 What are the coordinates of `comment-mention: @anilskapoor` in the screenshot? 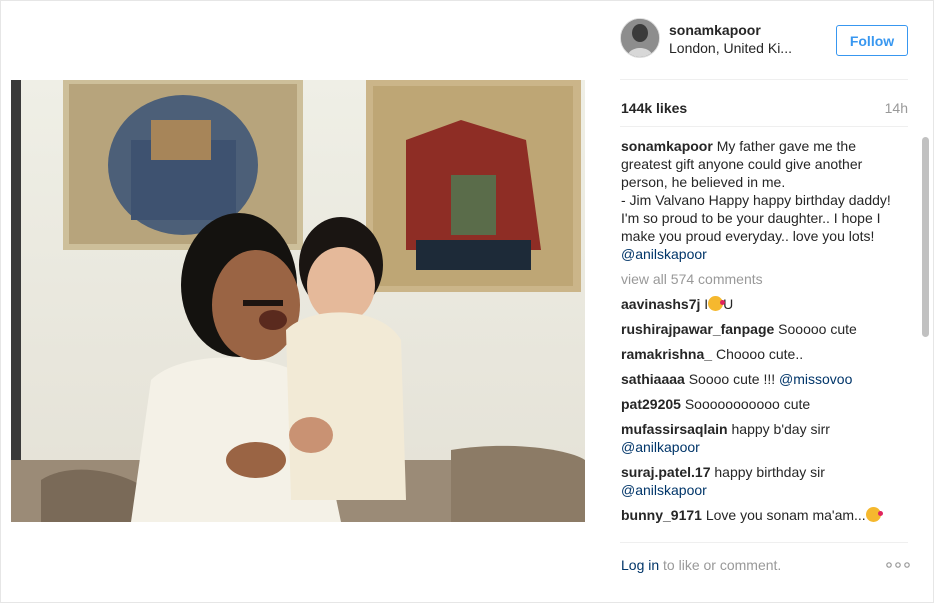 It's located at (664, 490).